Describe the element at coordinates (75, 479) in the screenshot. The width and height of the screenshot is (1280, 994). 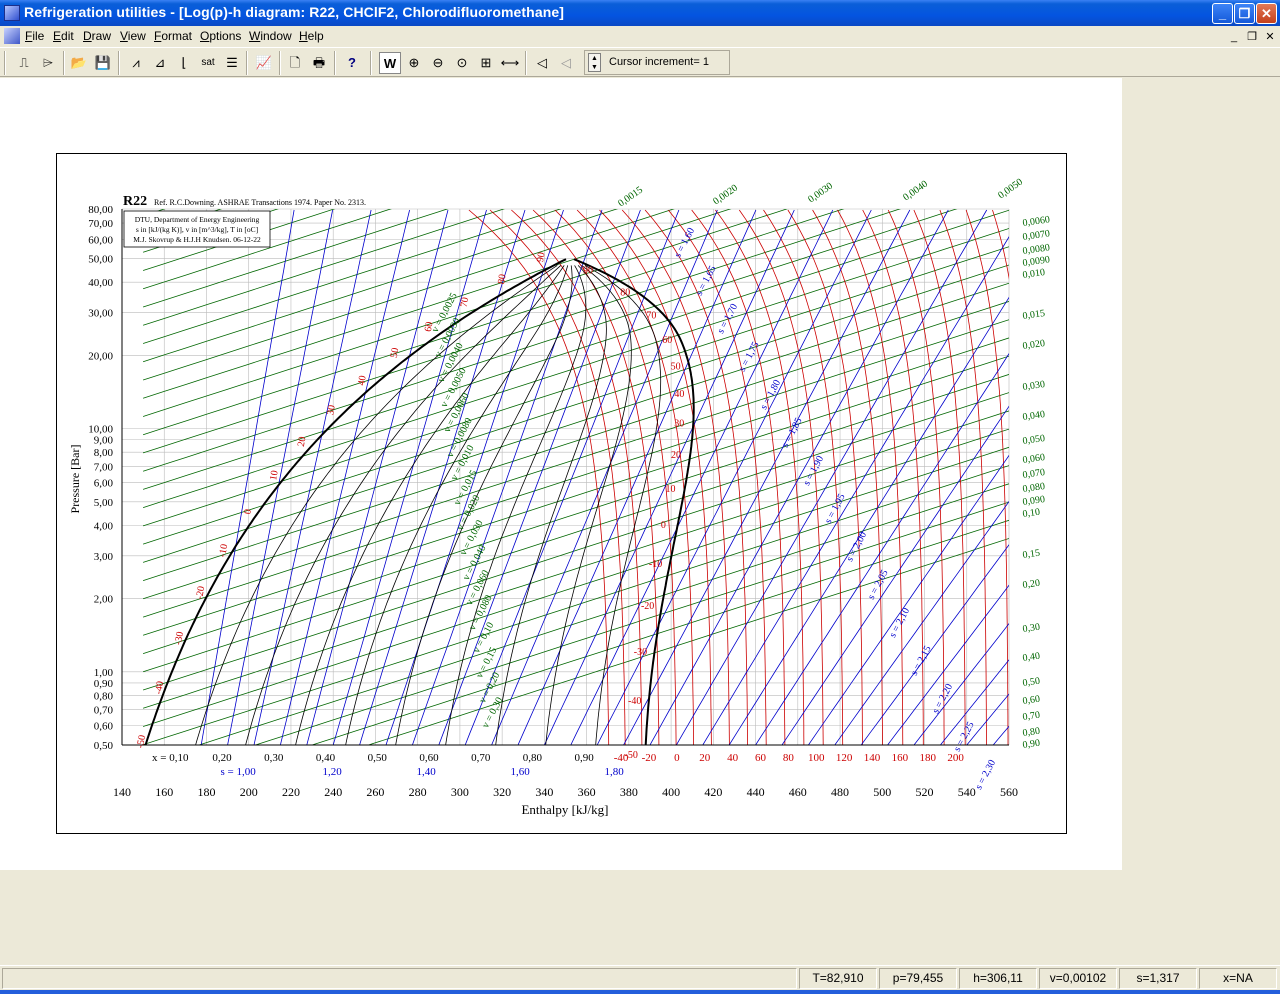
I see `y-axis-title: Pressure [Bar]` at that location.